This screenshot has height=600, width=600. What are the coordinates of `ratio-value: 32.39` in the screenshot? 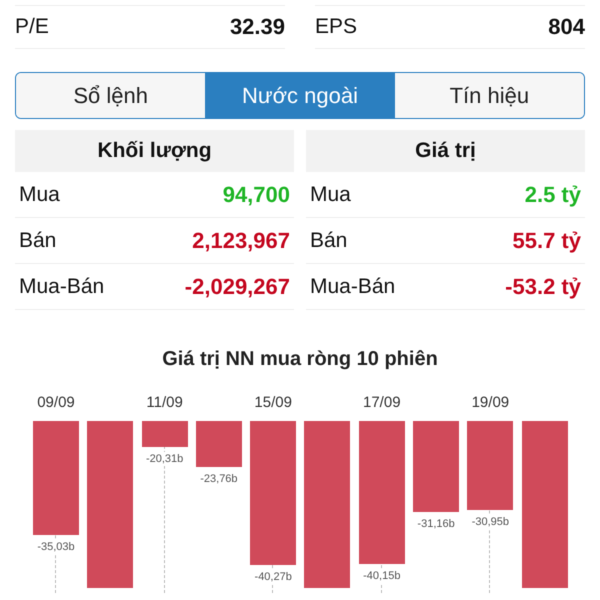 It's located at (257, 27).